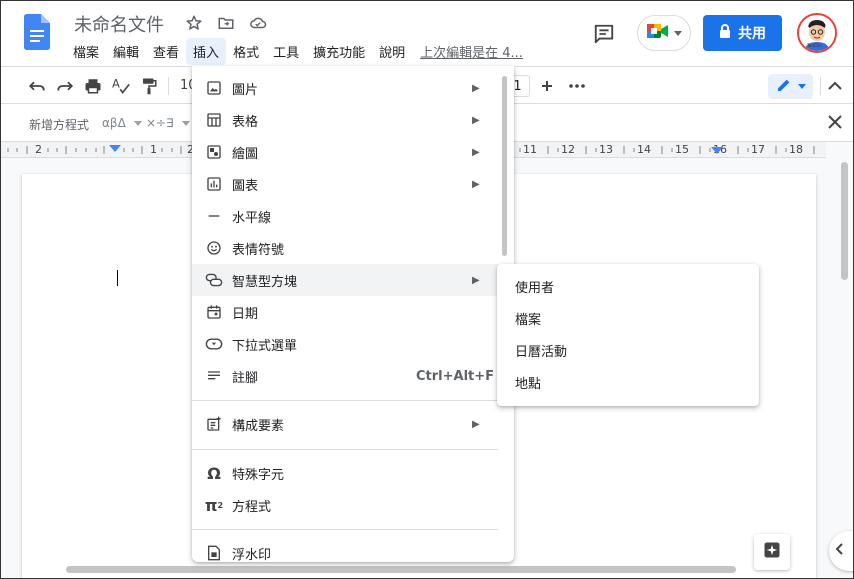  Describe the element at coordinates (214, 376) in the screenshot. I see `footnote-icon` at that location.